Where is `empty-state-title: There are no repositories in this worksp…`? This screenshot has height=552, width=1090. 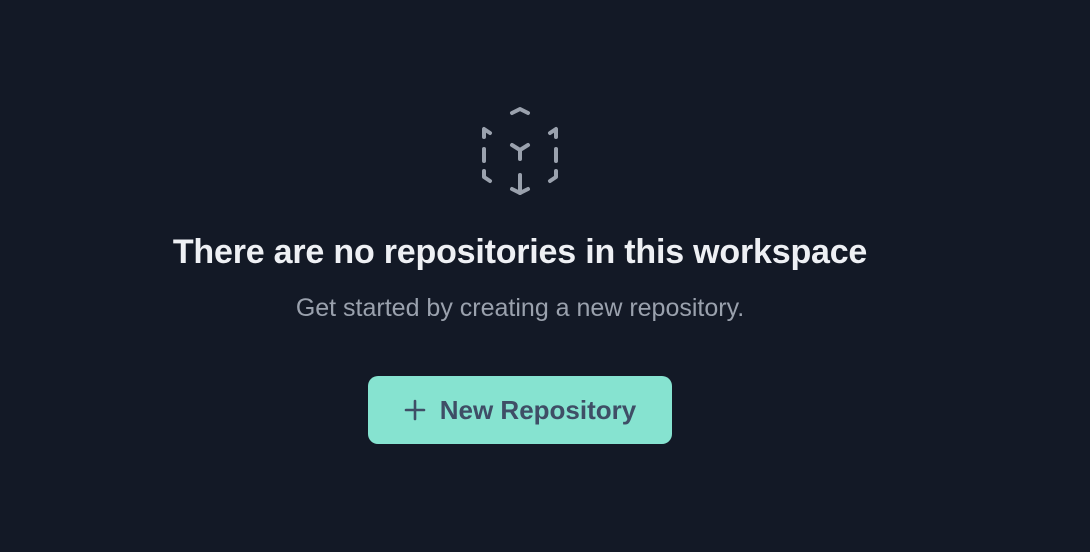
empty-state-title: There are no repositories in this worksp… is located at coordinates (520, 252).